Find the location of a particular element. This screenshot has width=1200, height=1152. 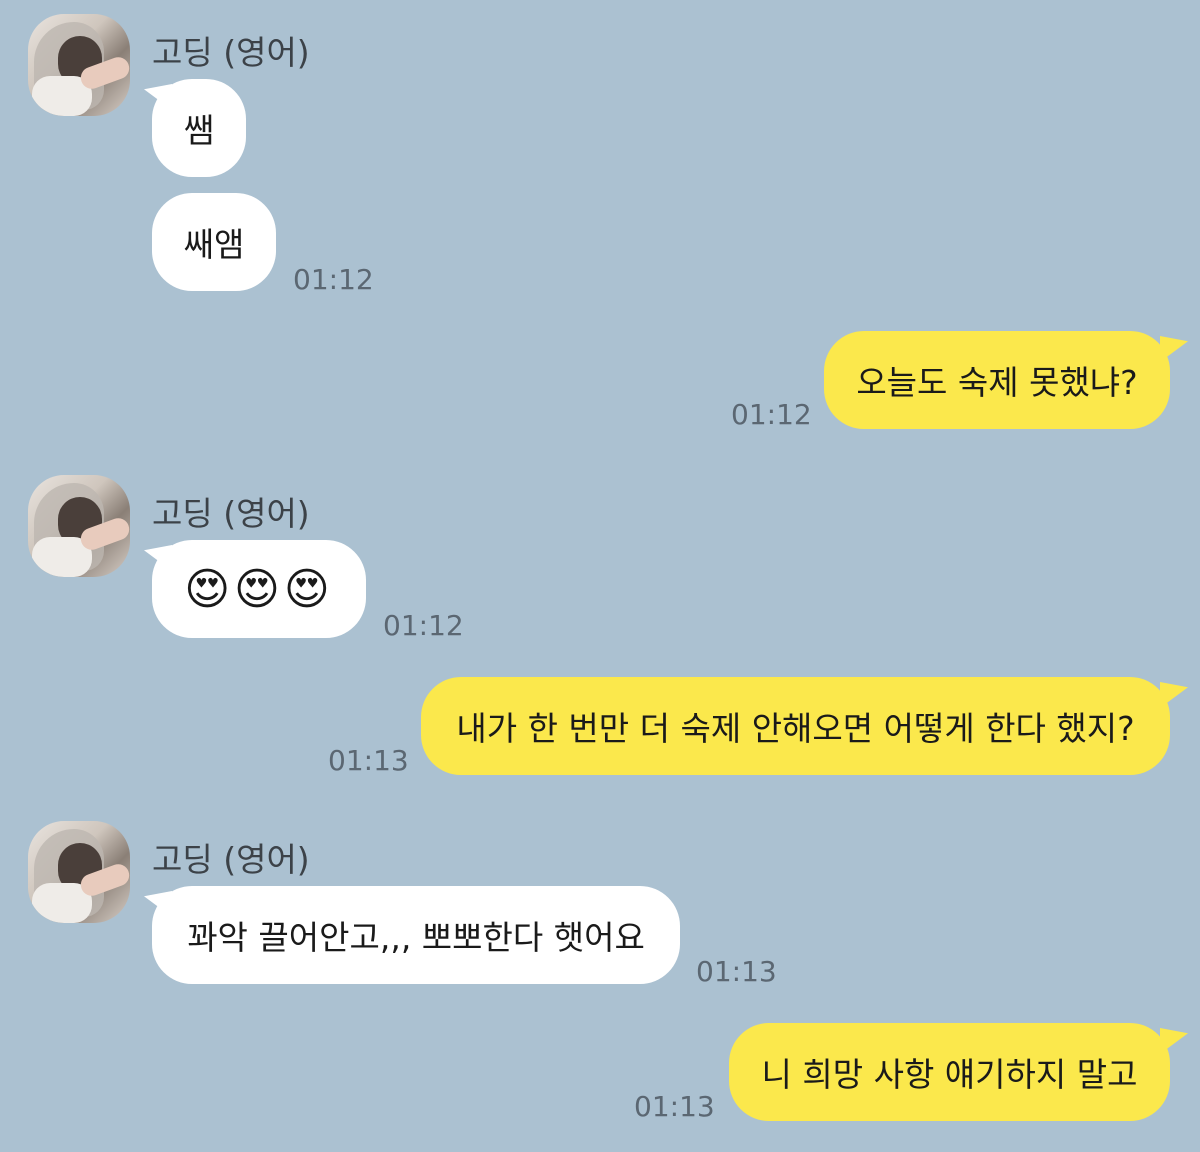

message-bubble-incoming: 😍😍😍 is located at coordinates (259, 589).